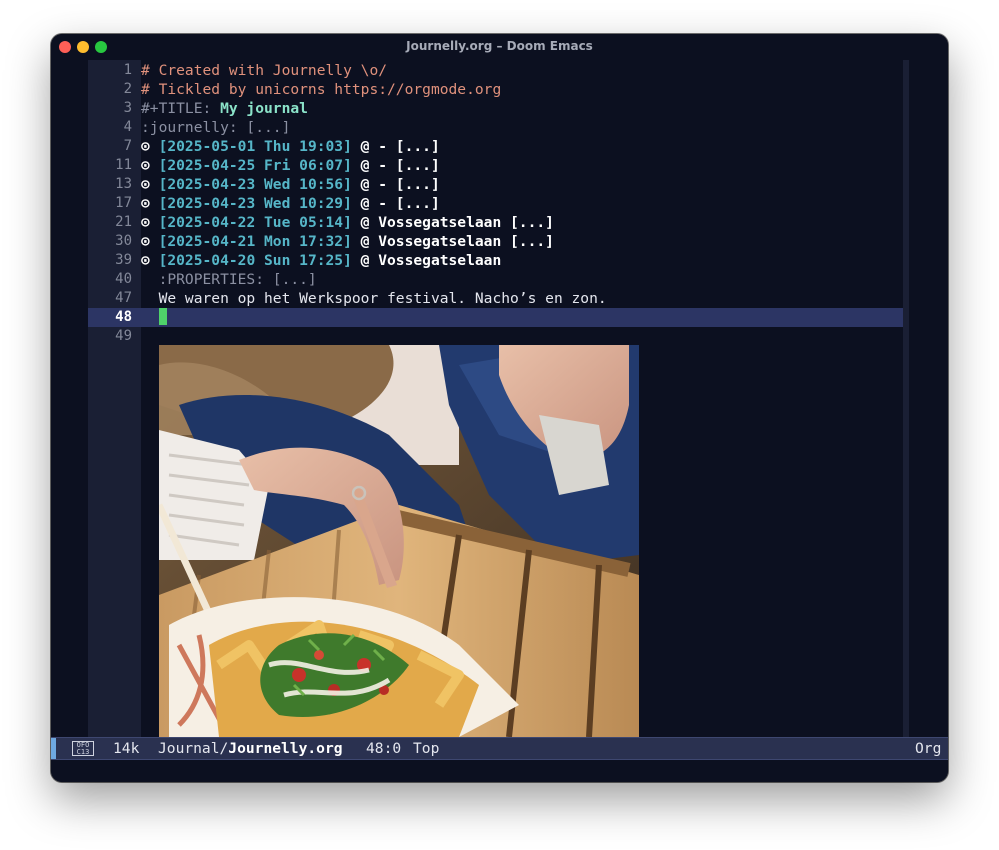 The image size is (999, 850). Describe the element at coordinates (477, 203) in the screenshot. I see `buffer-line: 17 ⊙ [2025-04-23 Wed 10:29] @ - [...]` at that location.